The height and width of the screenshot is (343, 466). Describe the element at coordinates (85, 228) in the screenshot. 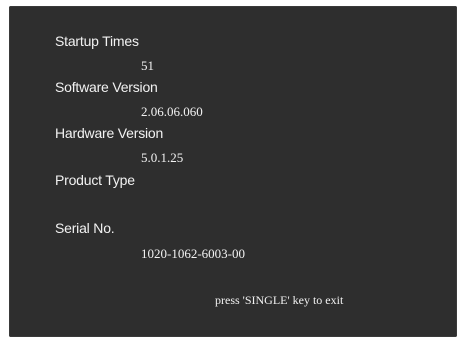

I see `serial-no-label: Serial No.` at that location.